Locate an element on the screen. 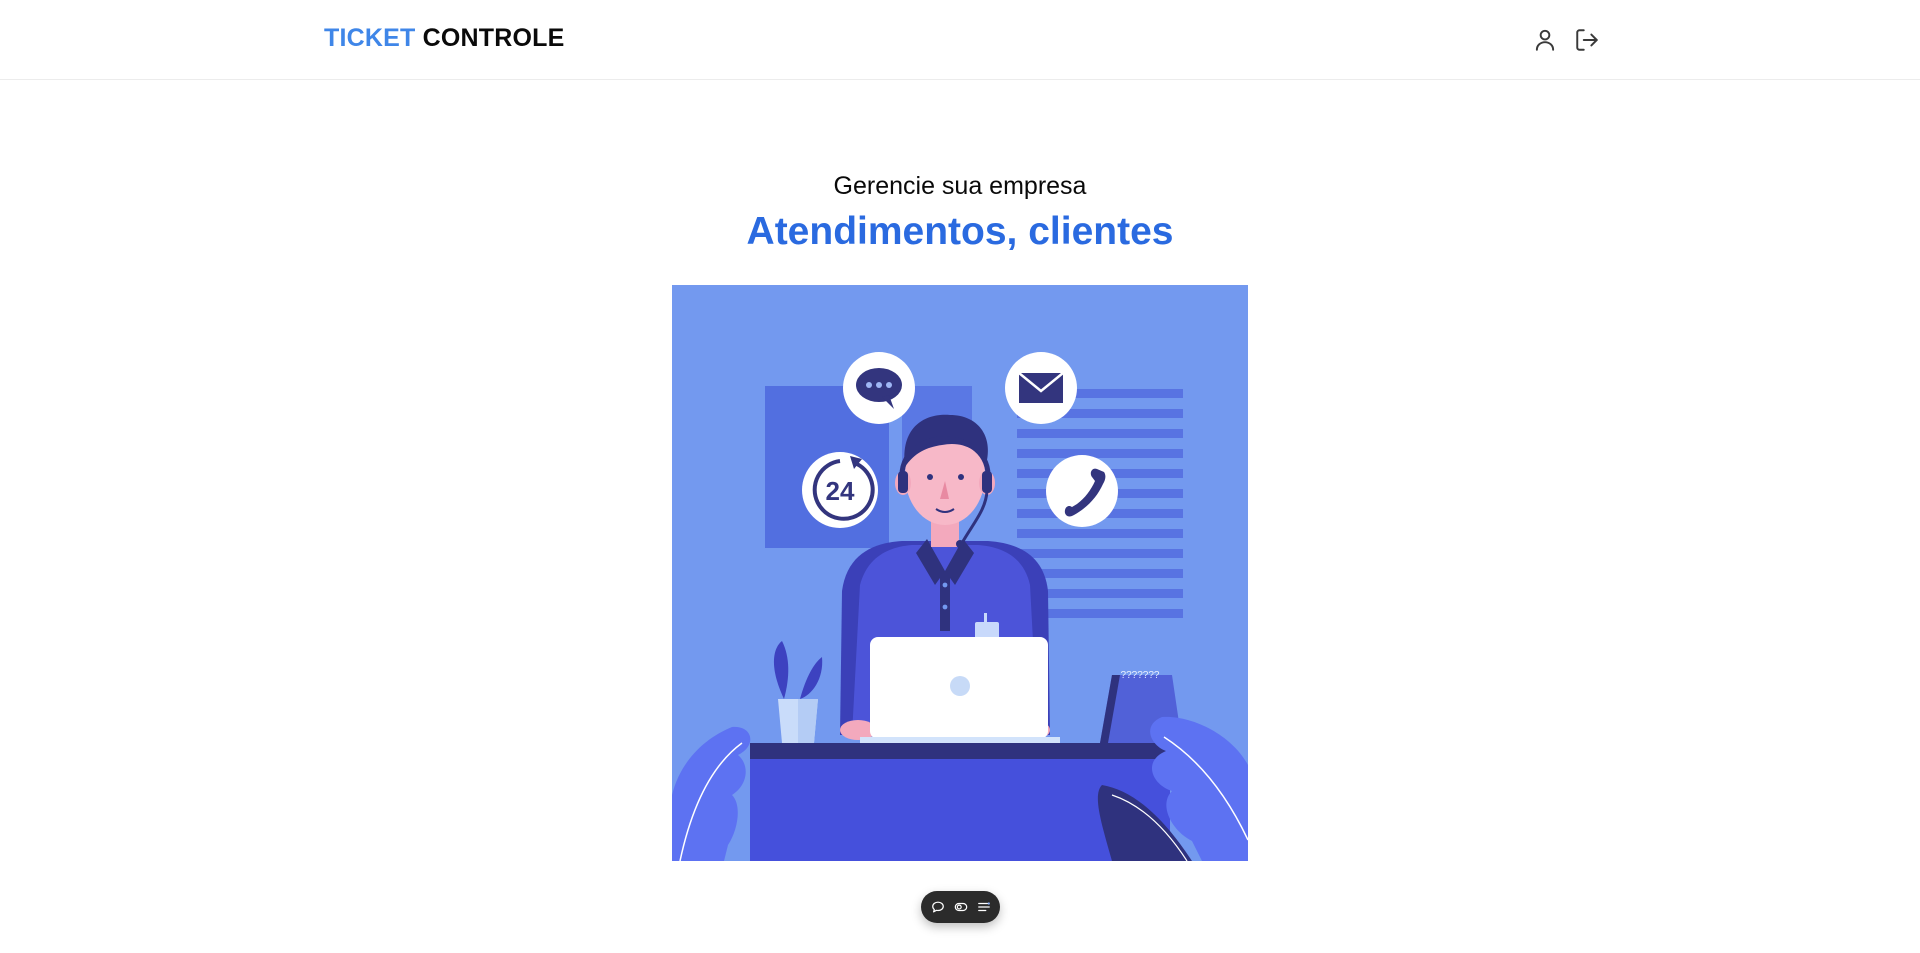 The width and height of the screenshot is (1920, 953). chat-bubble-icon is located at coordinates (879, 388).